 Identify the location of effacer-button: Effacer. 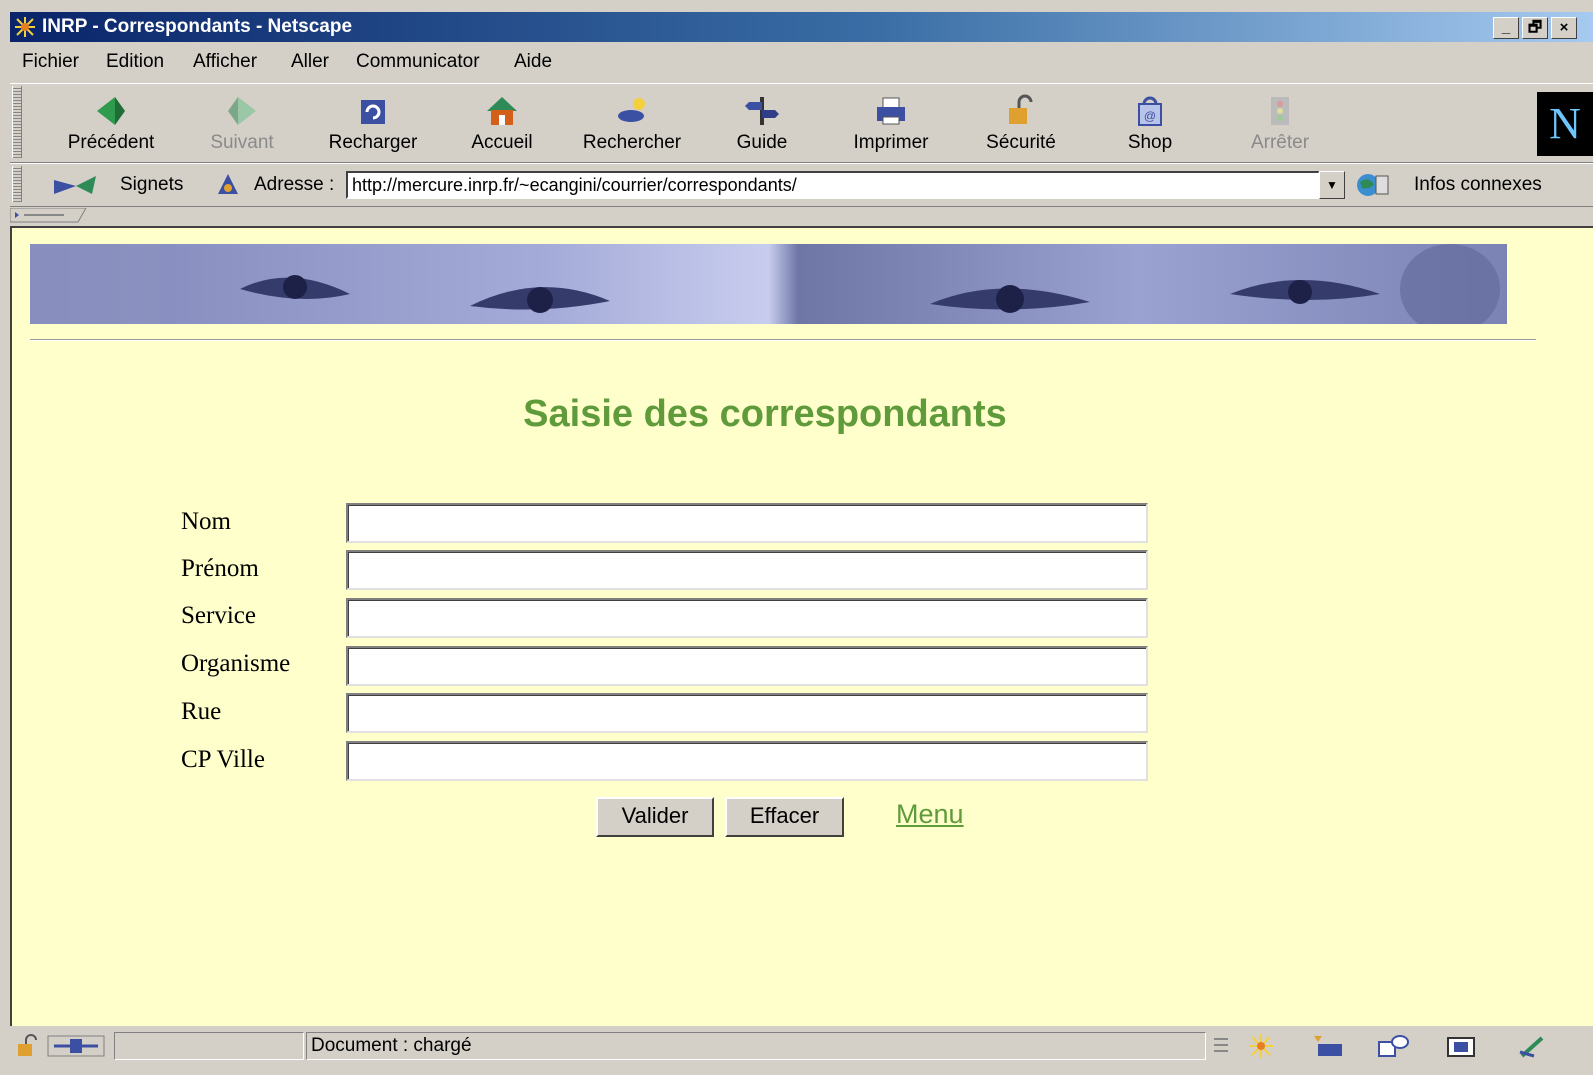
(784, 817).